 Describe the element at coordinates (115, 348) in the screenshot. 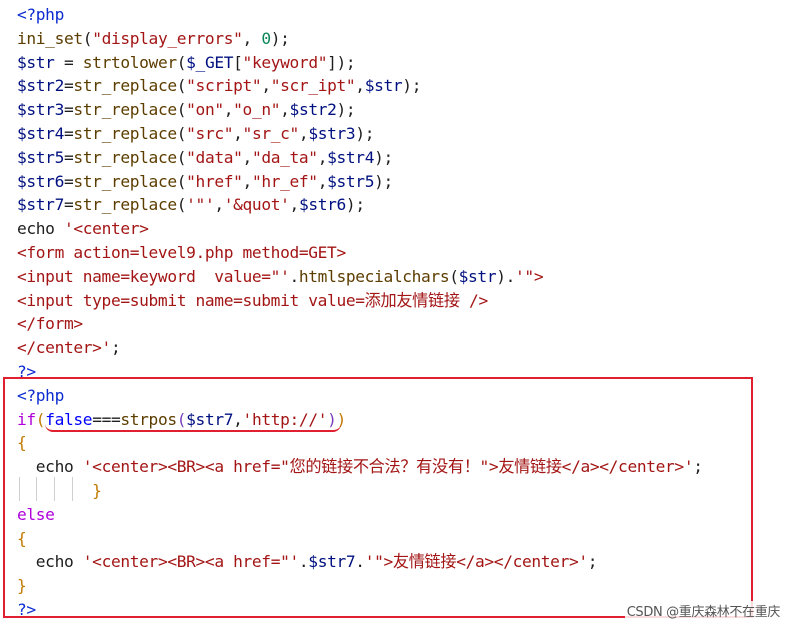

I see `code-token: ;` at that location.